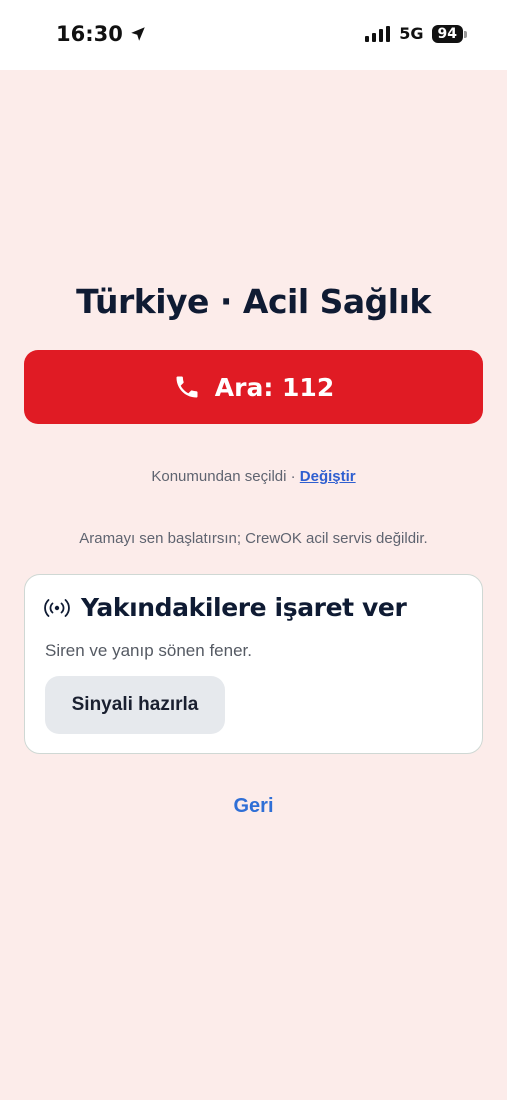 This screenshot has width=507, height=1100. I want to click on status-time-group: 16:30, so click(101, 34).